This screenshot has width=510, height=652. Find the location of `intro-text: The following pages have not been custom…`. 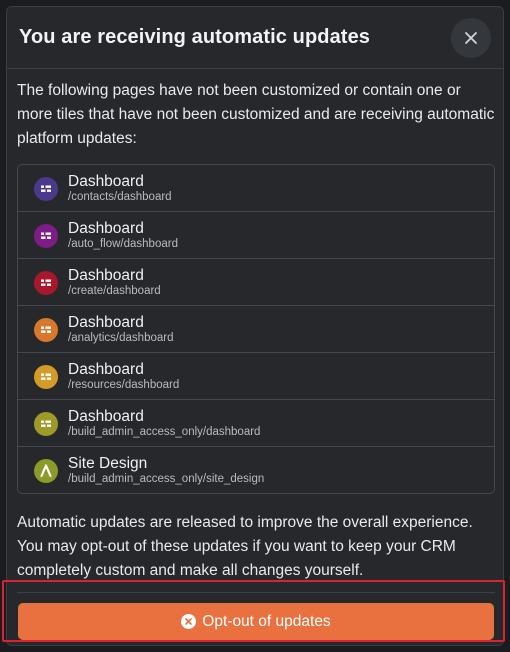

intro-text: The following pages have not been custom… is located at coordinates (256, 114).